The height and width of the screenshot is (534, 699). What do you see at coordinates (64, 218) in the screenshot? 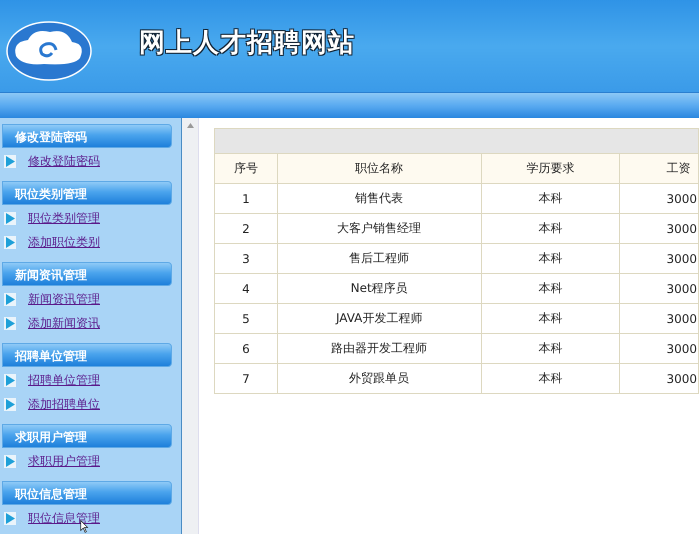
I see `sidebar-link: 职位类别管理` at bounding box center [64, 218].